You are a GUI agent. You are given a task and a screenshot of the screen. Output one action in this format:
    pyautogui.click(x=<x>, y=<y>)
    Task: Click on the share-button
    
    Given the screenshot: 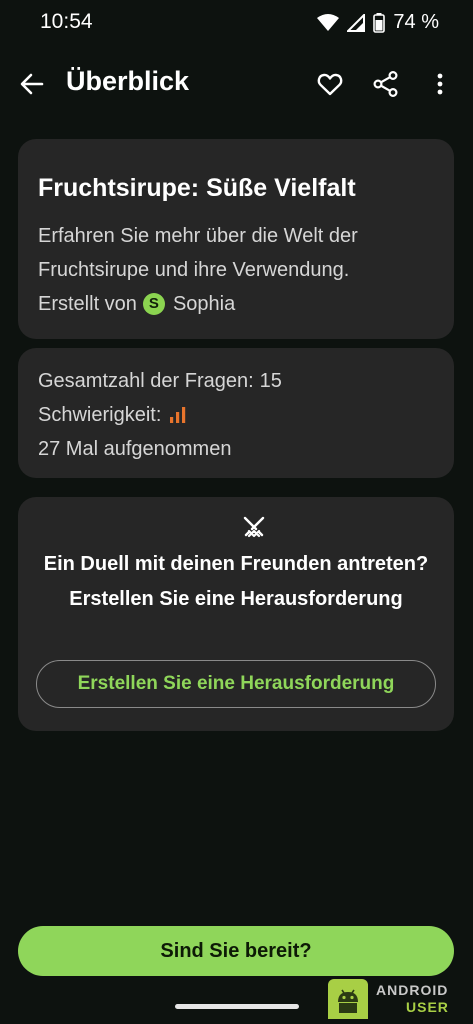 What is the action you would take?
    pyautogui.click(x=386, y=84)
    